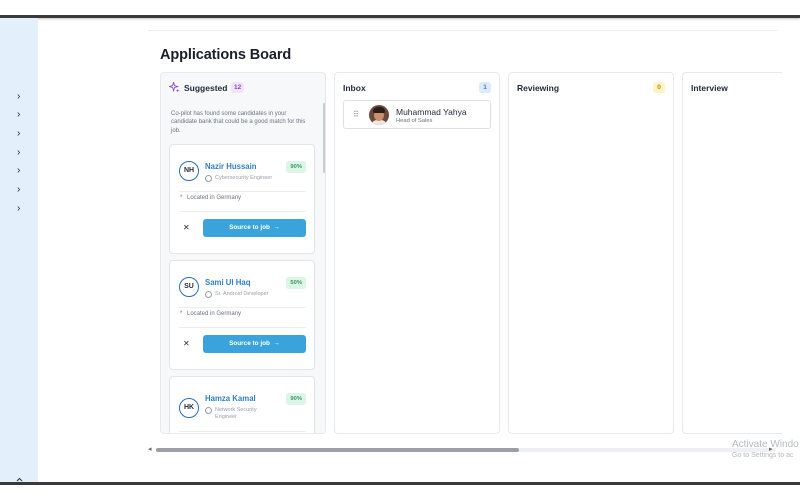 This screenshot has height=500, width=800. Describe the element at coordinates (356, 115) in the screenshot. I see `drag-handle-icon: ⠿` at that location.